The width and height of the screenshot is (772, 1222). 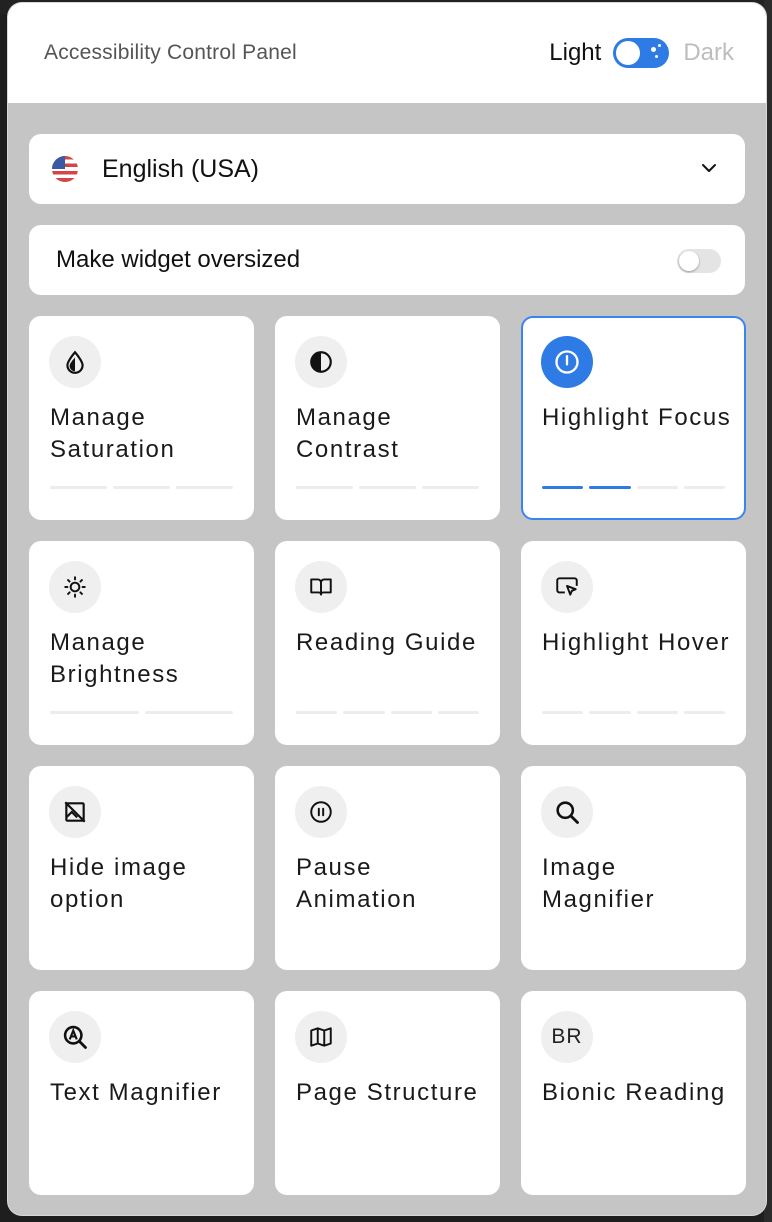 I want to click on feature-tile: Reading Guide, so click(x=387, y=643).